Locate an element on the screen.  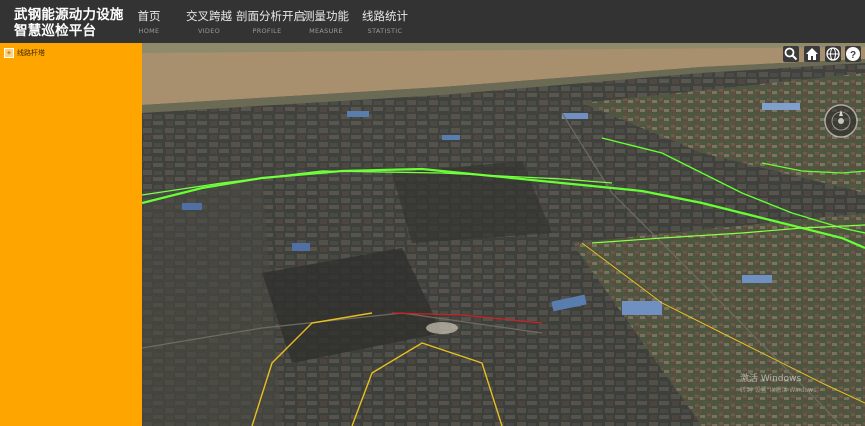
compass-icon is located at coordinates (841, 121).